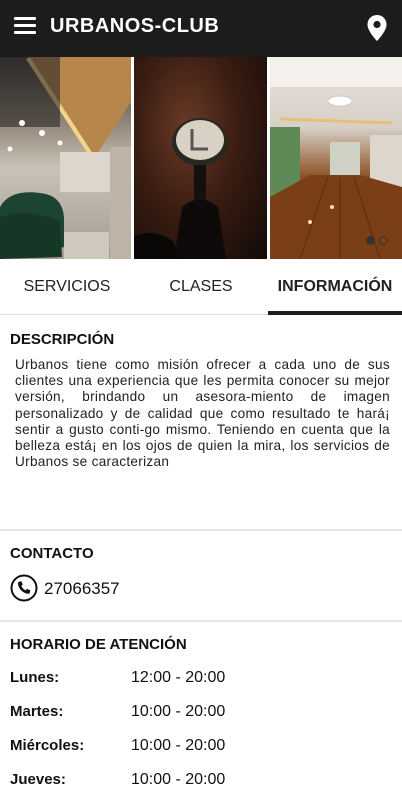  What do you see at coordinates (35, 677) in the screenshot?
I see `hours-day: Lunes:` at bounding box center [35, 677].